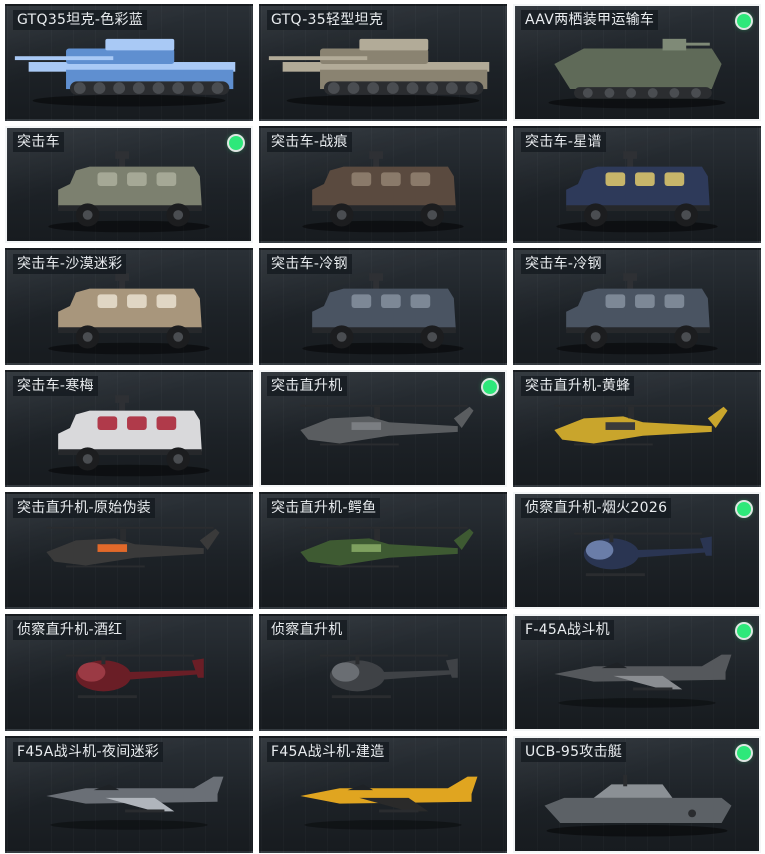  Describe the element at coordinates (70, 264) in the screenshot. I see `vehicle-skin-name: 突击车-沙漠迷彩` at that location.